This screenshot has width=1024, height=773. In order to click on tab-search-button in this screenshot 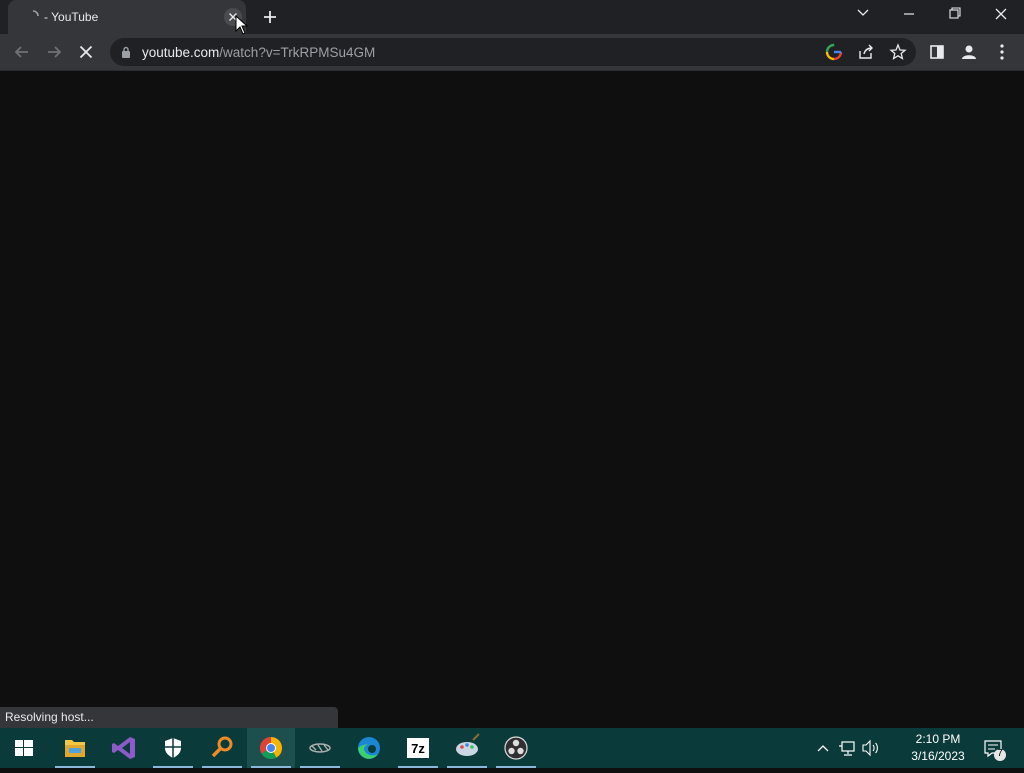, I will do `click(863, 15)`.